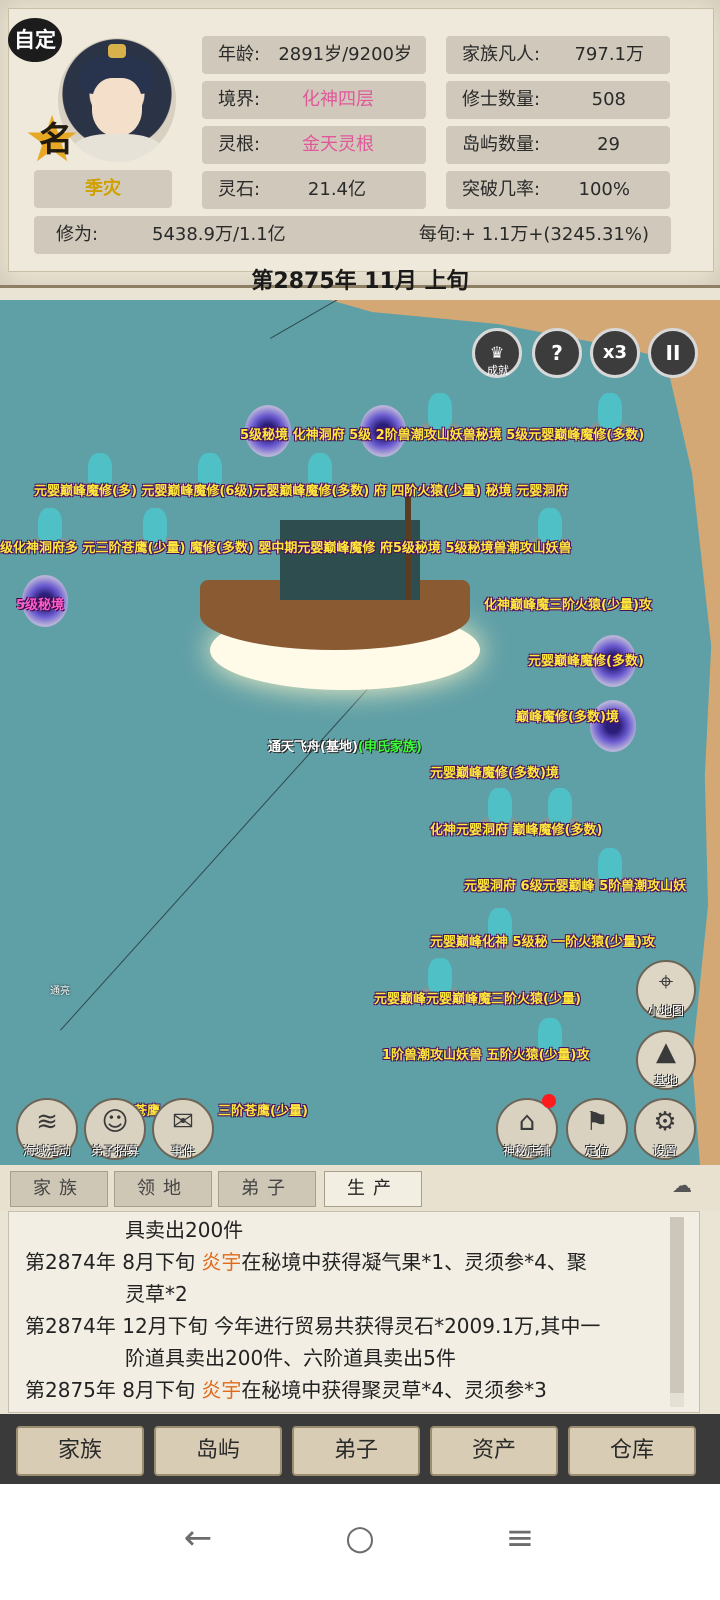  I want to click on nav-islands: 岛屿, so click(218, 1451).